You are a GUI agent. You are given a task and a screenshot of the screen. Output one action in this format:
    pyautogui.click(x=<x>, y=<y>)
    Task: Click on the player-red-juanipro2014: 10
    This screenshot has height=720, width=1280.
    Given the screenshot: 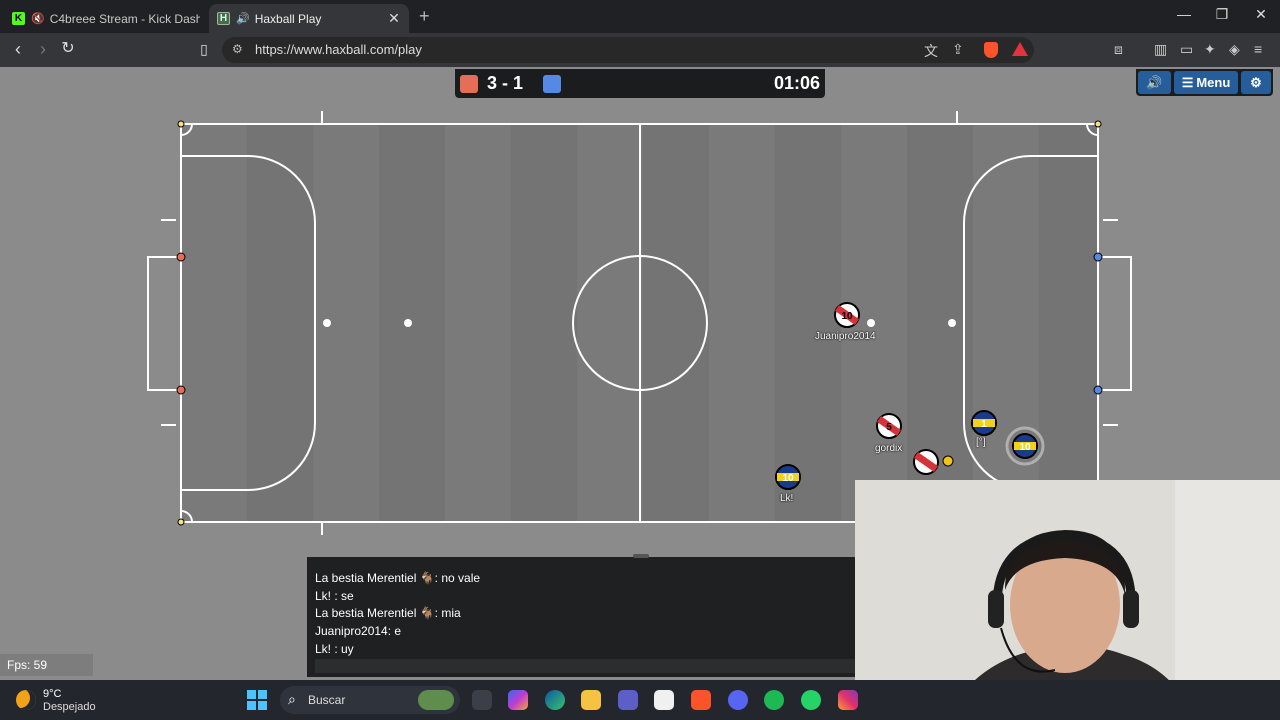 What is the action you would take?
    pyautogui.click(x=847, y=315)
    